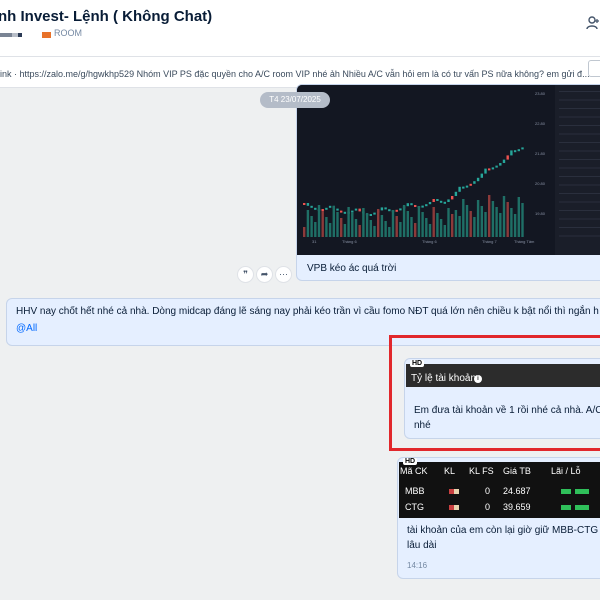 Image resolution: width=600 pixels, height=600 pixels. I want to click on column-header-avg-price: Giá TB, so click(517, 471).